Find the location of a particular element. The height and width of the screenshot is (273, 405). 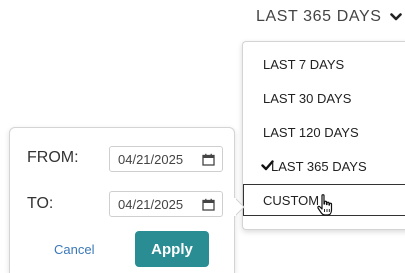

date-range-label: LAST 365 DAYS is located at coordinates (319, 16).